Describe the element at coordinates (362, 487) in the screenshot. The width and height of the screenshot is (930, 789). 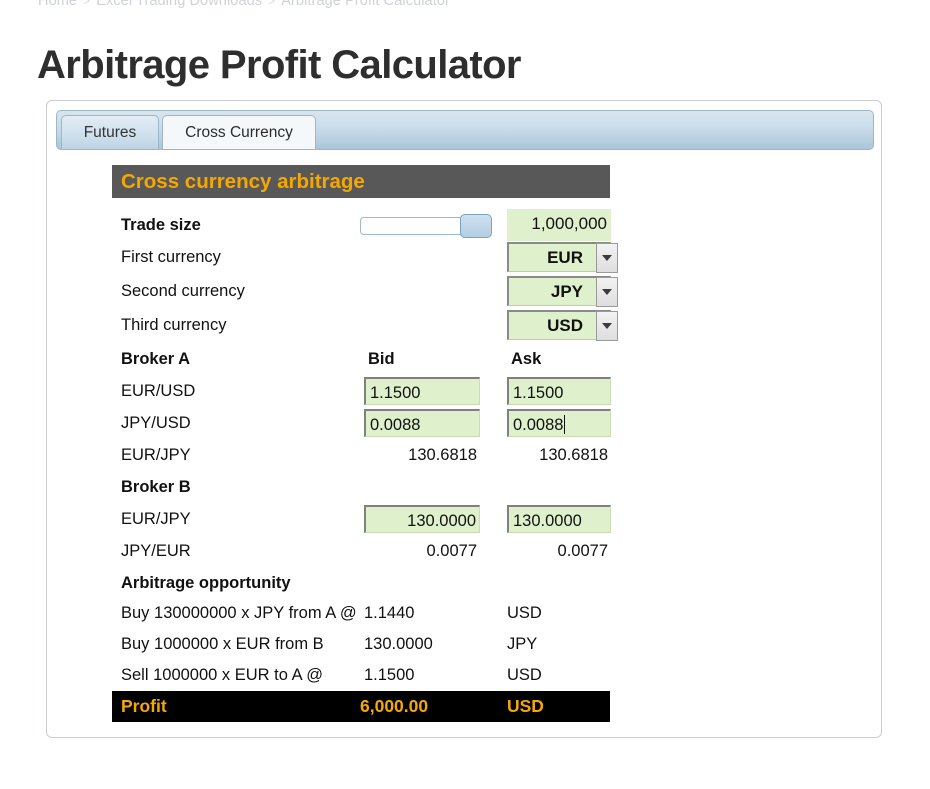
I see `row-broker-b-header: Broker B` at that location.